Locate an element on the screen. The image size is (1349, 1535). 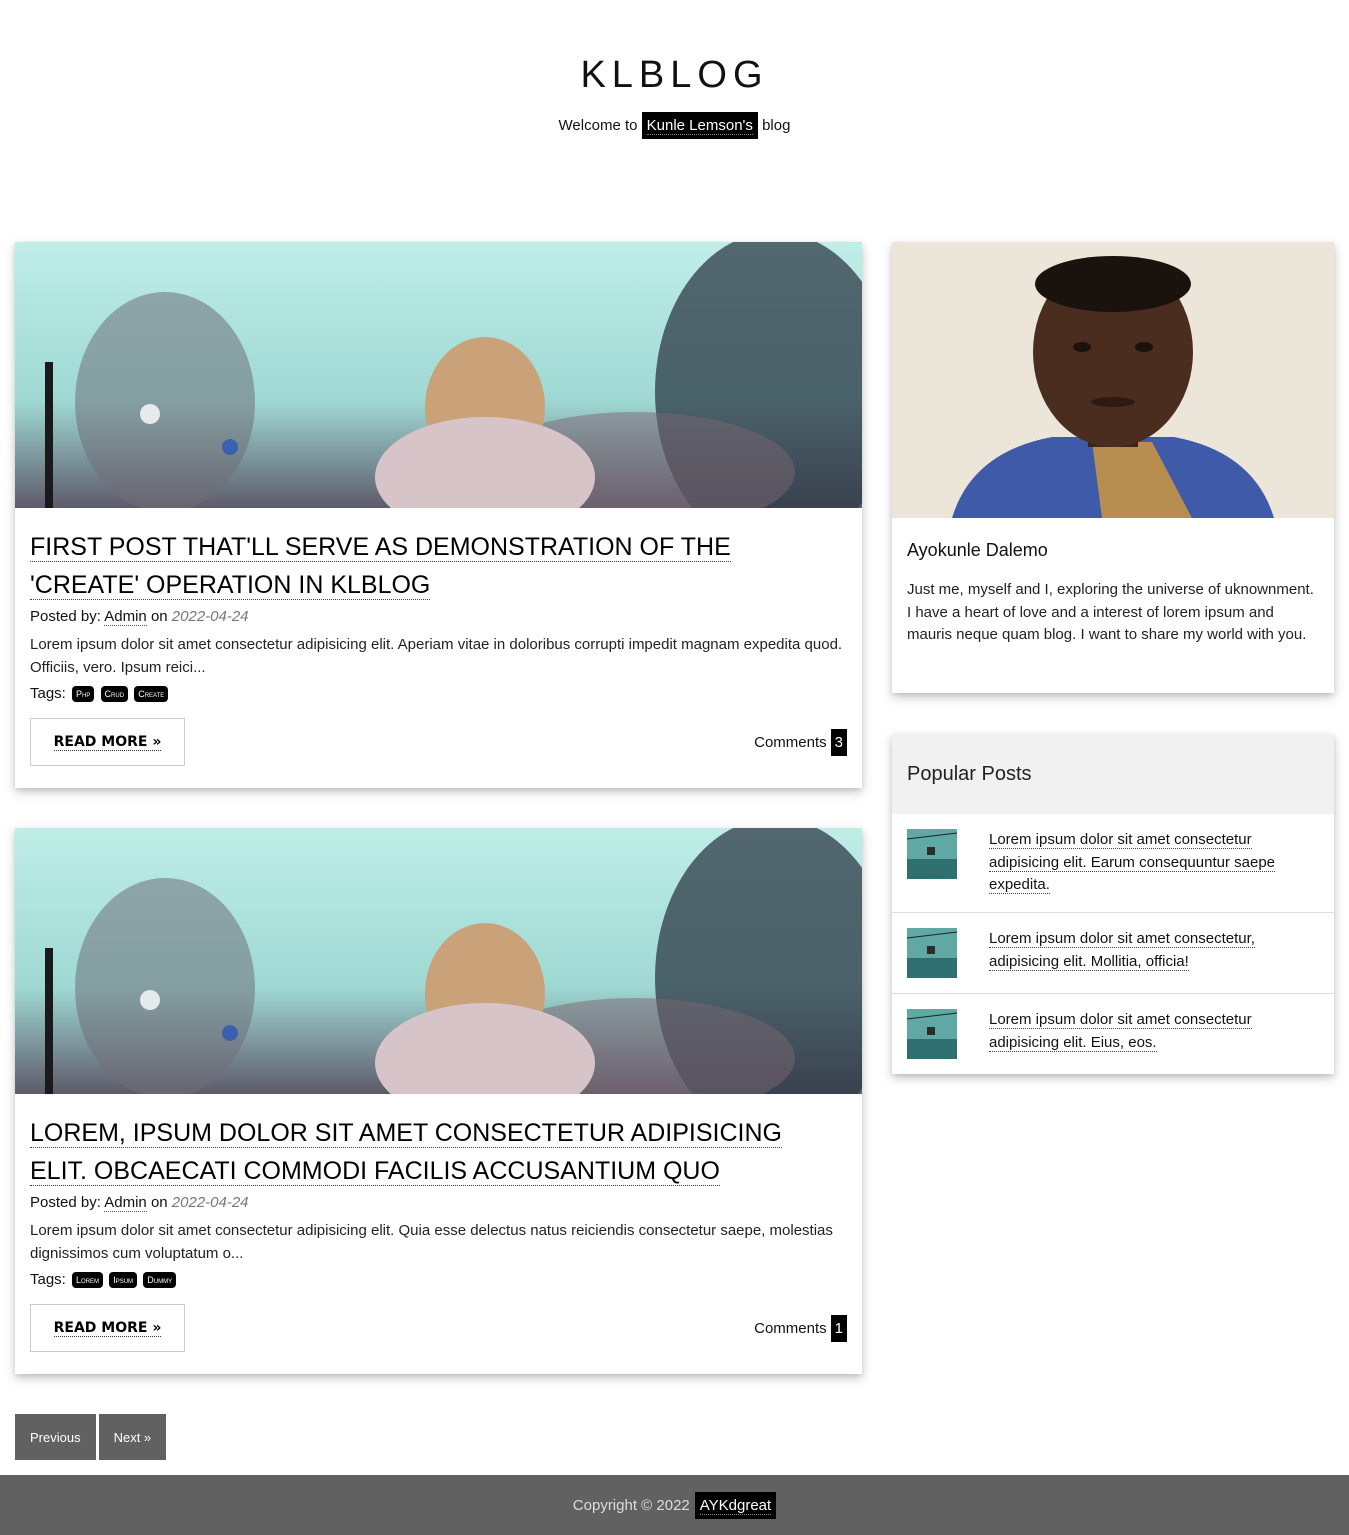
site-footer: Copyright © 2022 AYKdgreat is located at coordinates (674, 1505).